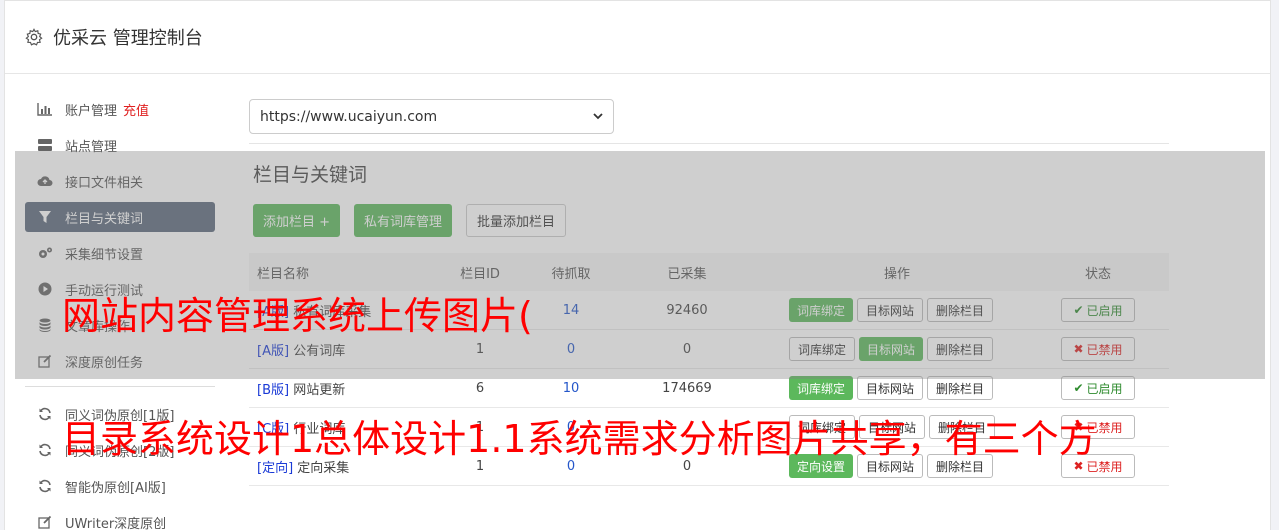 The image size is (1279, 530). Describe the element at coordinates (273, 390) in the screenshot. I see `version-tag: [B版]` at that location.